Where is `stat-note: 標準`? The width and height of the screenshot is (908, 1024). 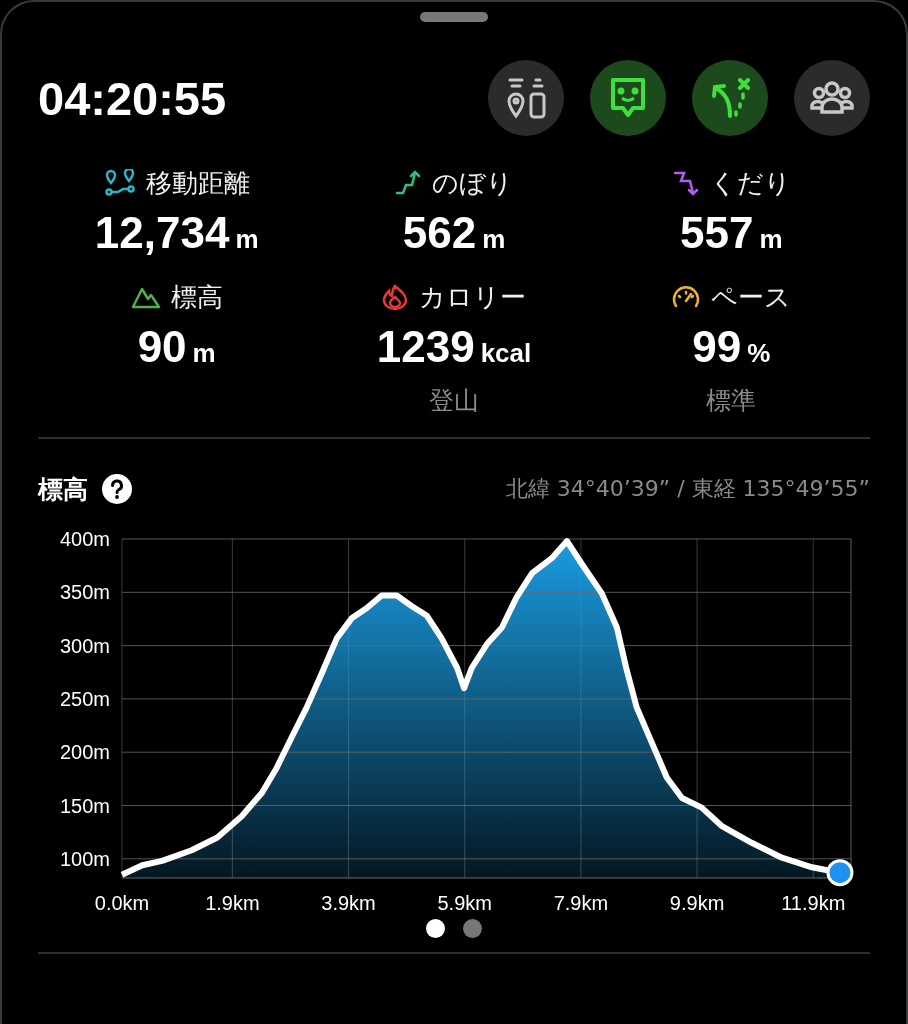
stat-note: 標準 is located at coordinates (731, 401).